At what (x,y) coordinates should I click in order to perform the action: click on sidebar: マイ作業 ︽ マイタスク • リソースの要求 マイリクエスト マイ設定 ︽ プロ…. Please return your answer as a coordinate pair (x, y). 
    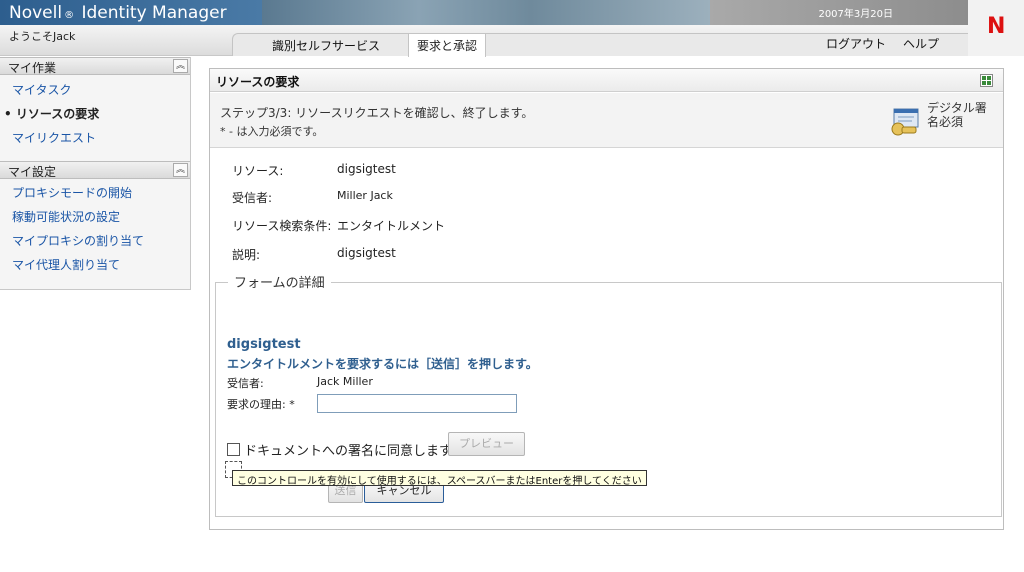
    Looking at the image, I should click on (95, 173).